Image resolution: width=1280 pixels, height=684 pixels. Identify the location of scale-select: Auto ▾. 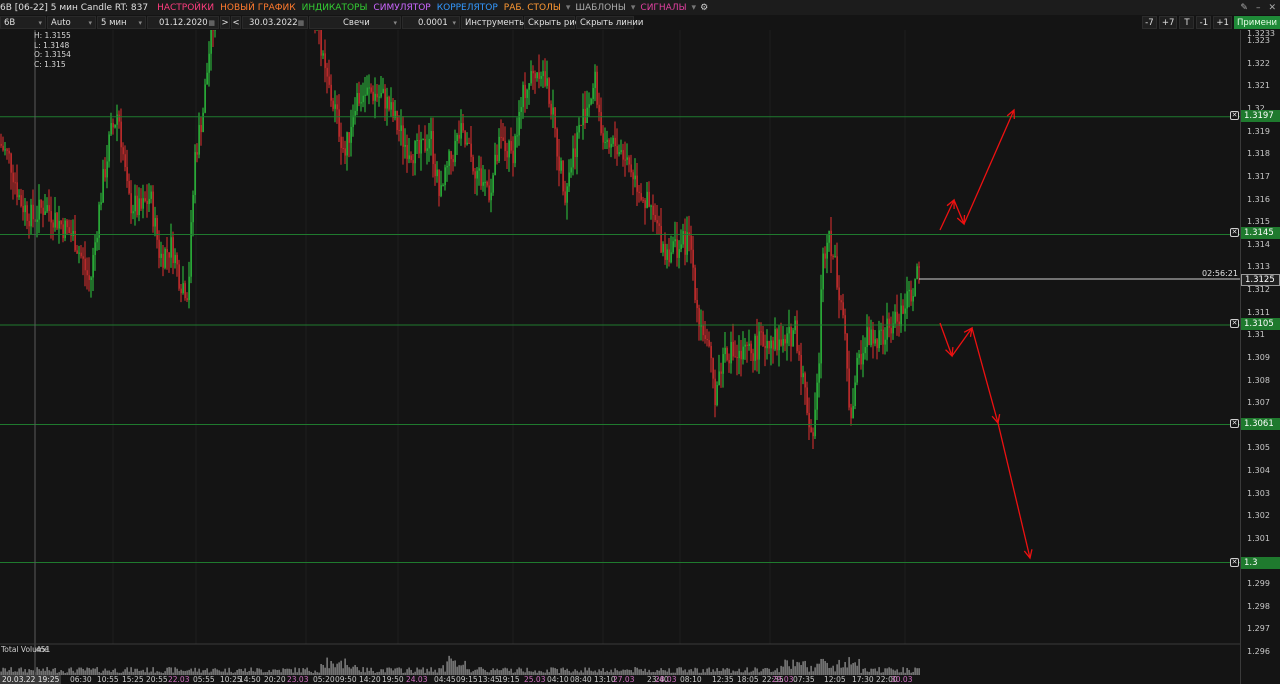
(71, 22).